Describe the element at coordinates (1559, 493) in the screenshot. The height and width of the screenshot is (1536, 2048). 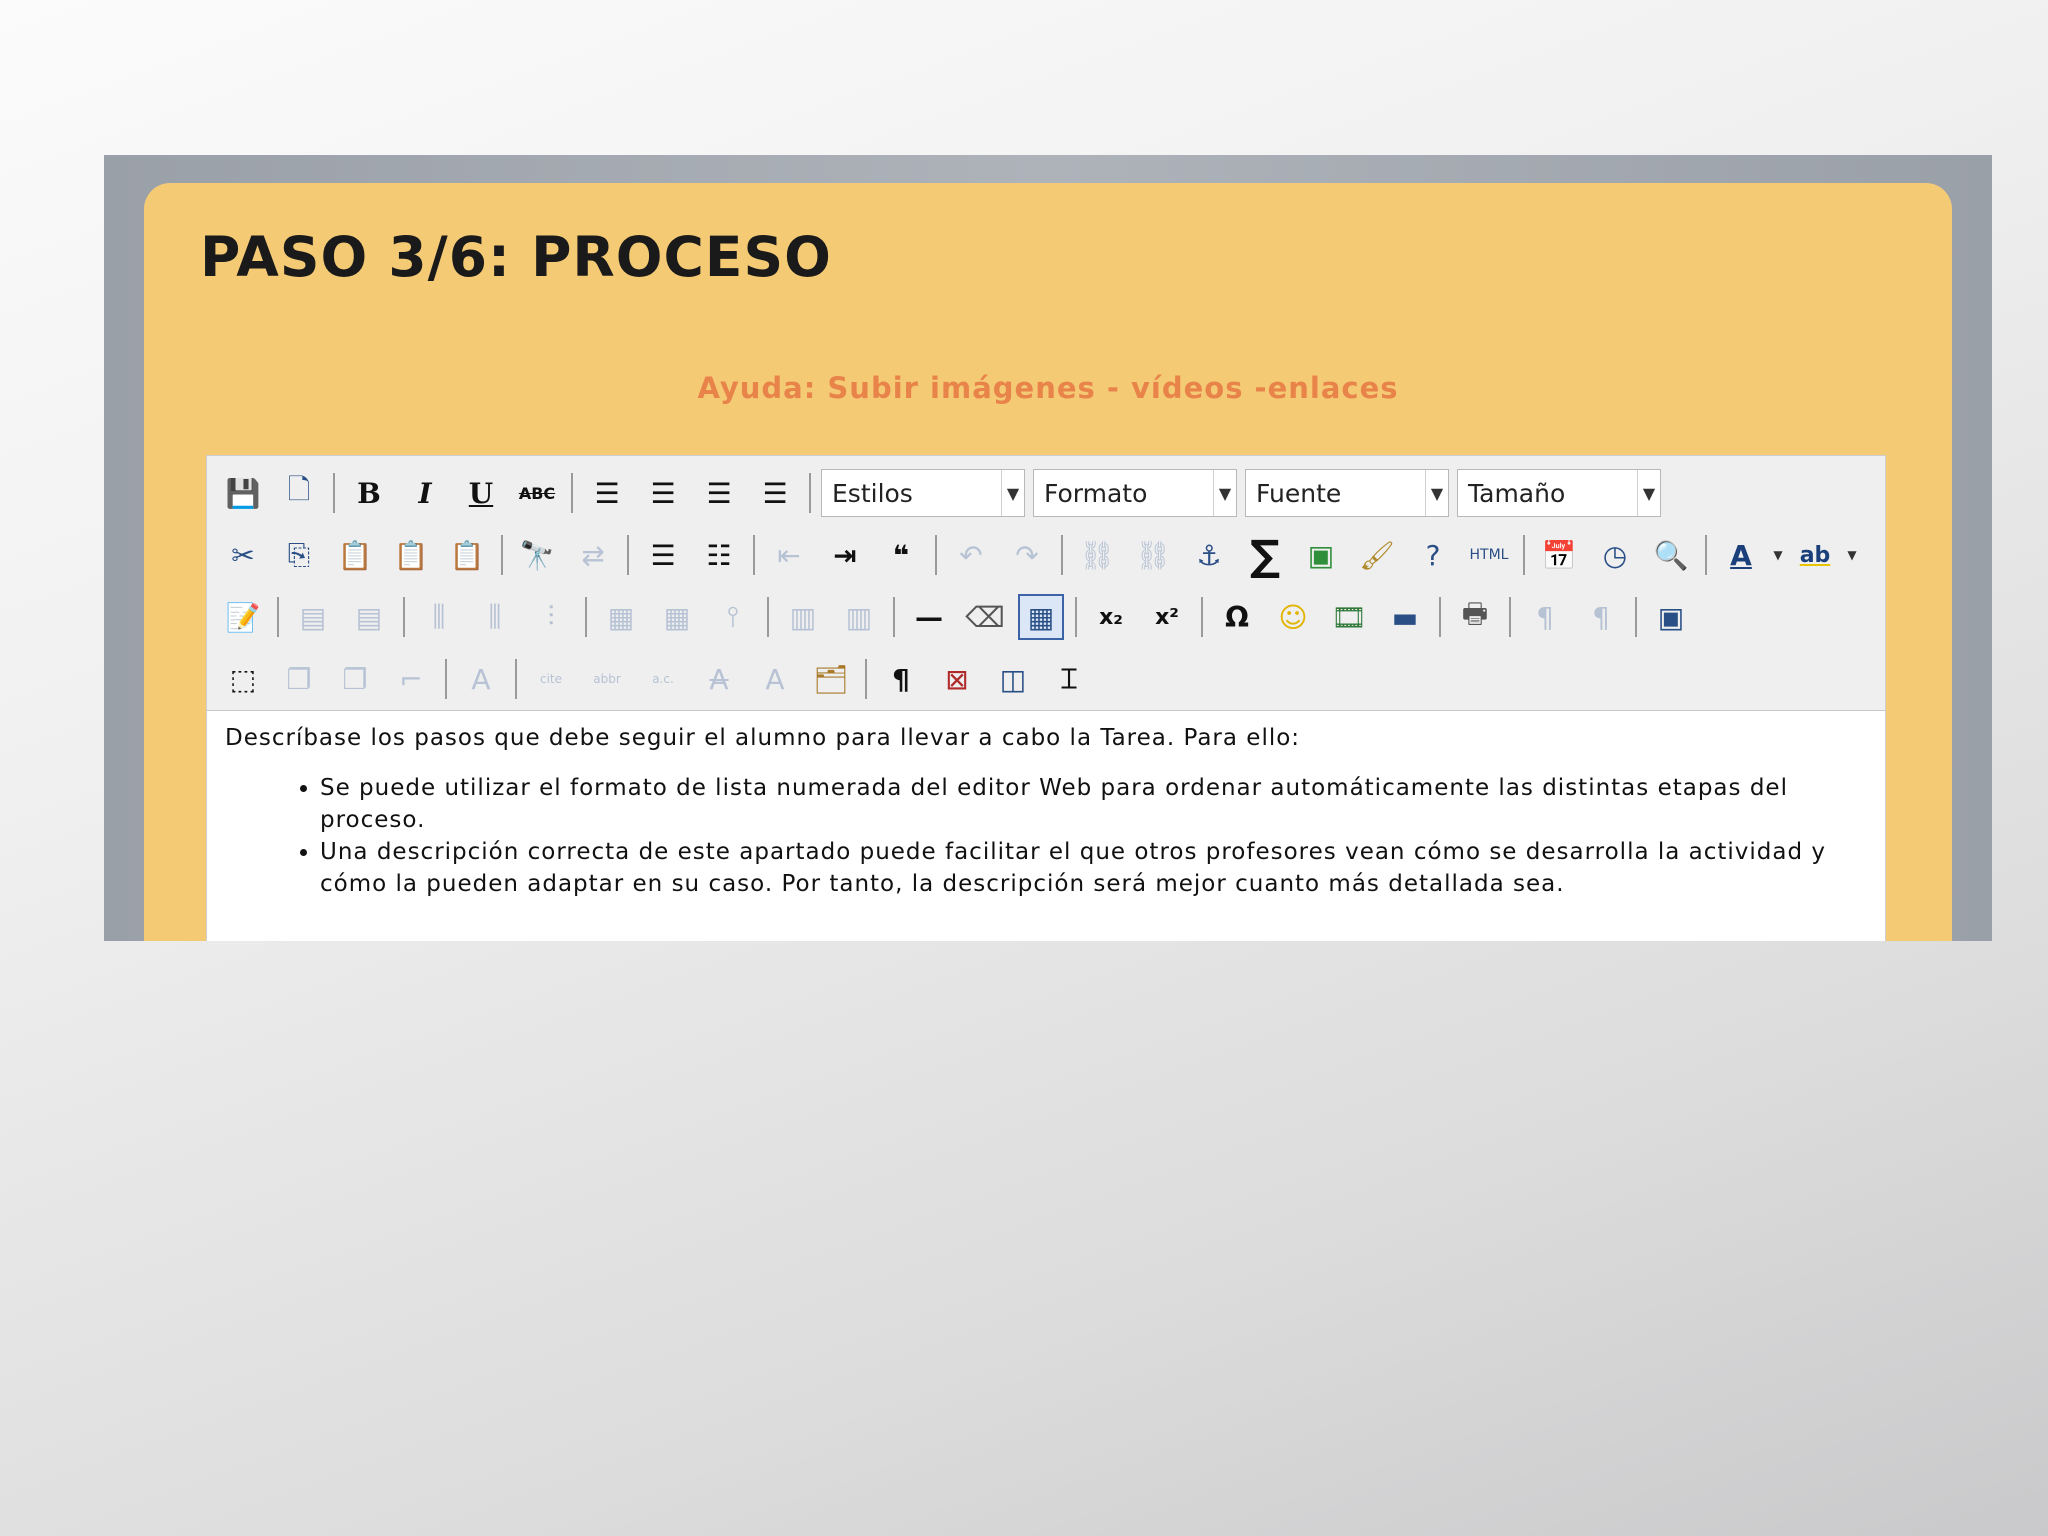
I see `size-dropdown: Tamaño ▼` at that location.